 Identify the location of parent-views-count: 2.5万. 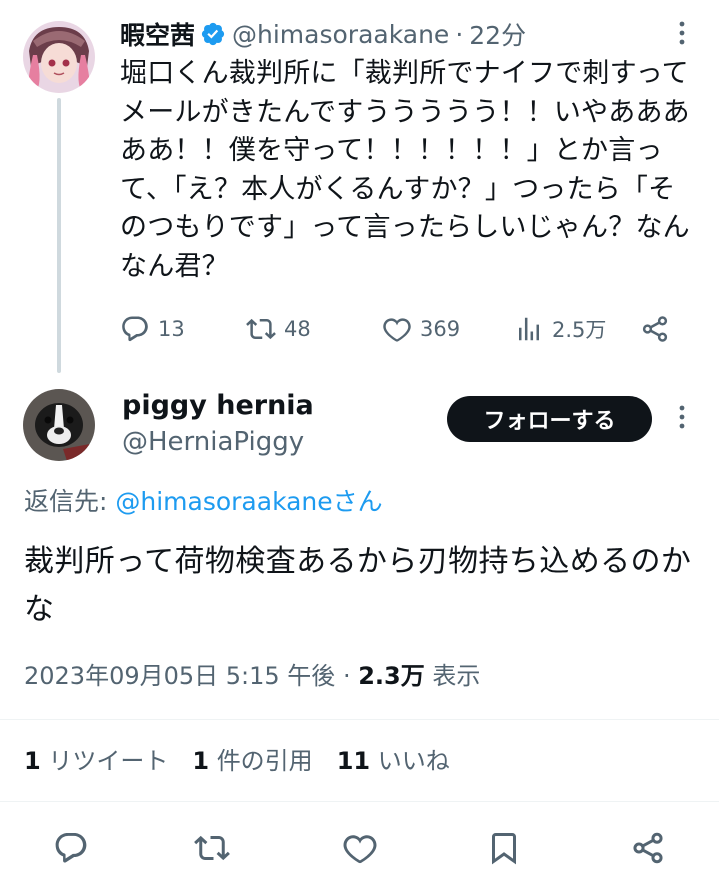
(579, 330).